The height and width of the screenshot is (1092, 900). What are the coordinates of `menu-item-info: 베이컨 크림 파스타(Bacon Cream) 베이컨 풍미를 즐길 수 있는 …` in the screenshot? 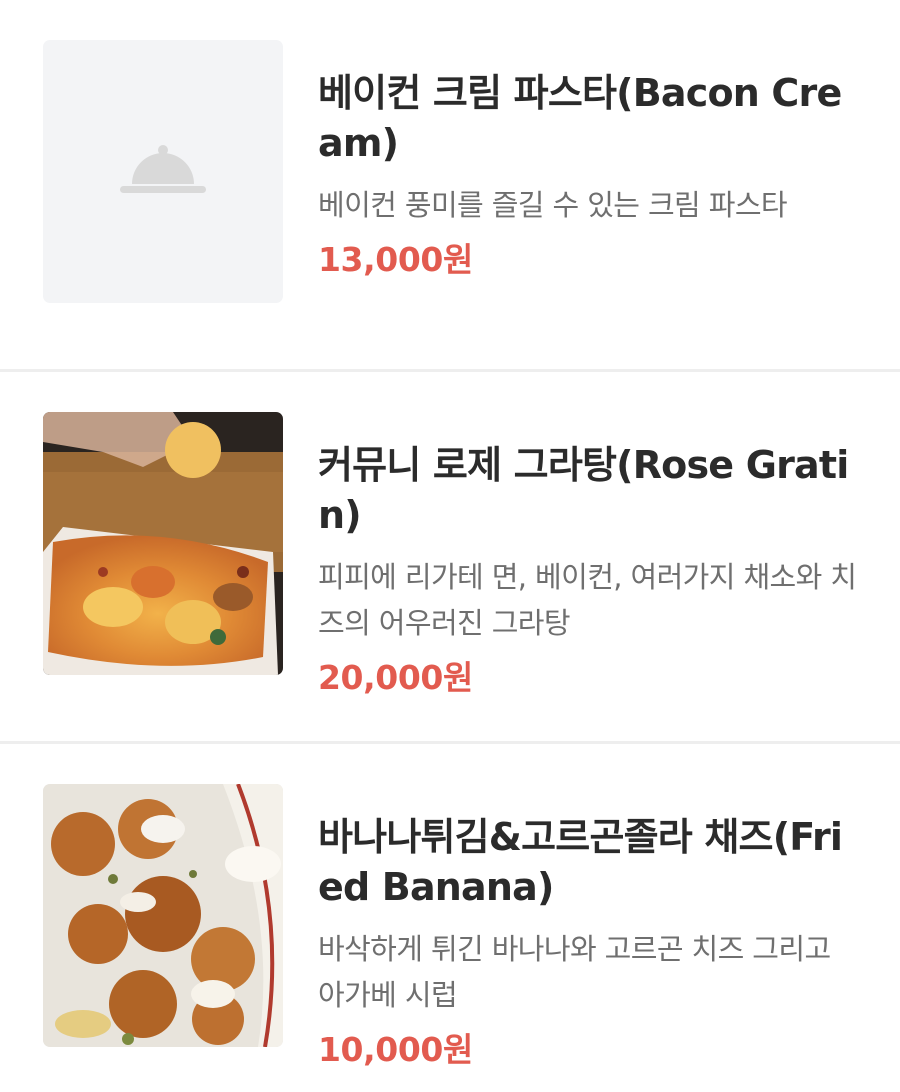 It's located at (598, 162).